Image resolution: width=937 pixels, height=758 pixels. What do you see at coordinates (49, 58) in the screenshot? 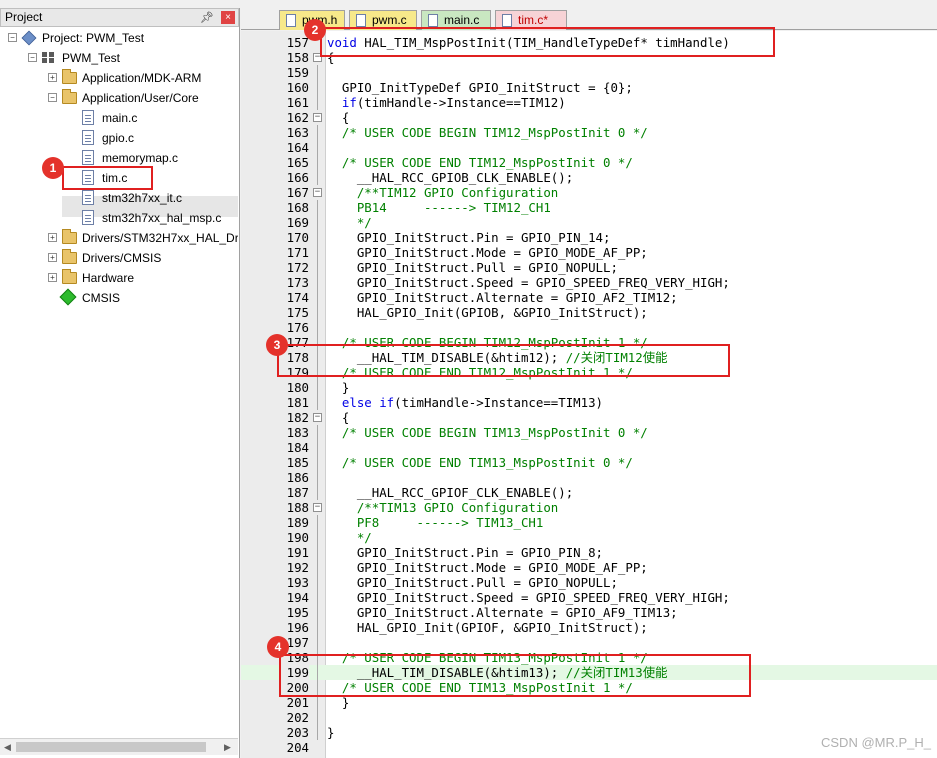
I see `target-icon` at bounding box center [49, 58].